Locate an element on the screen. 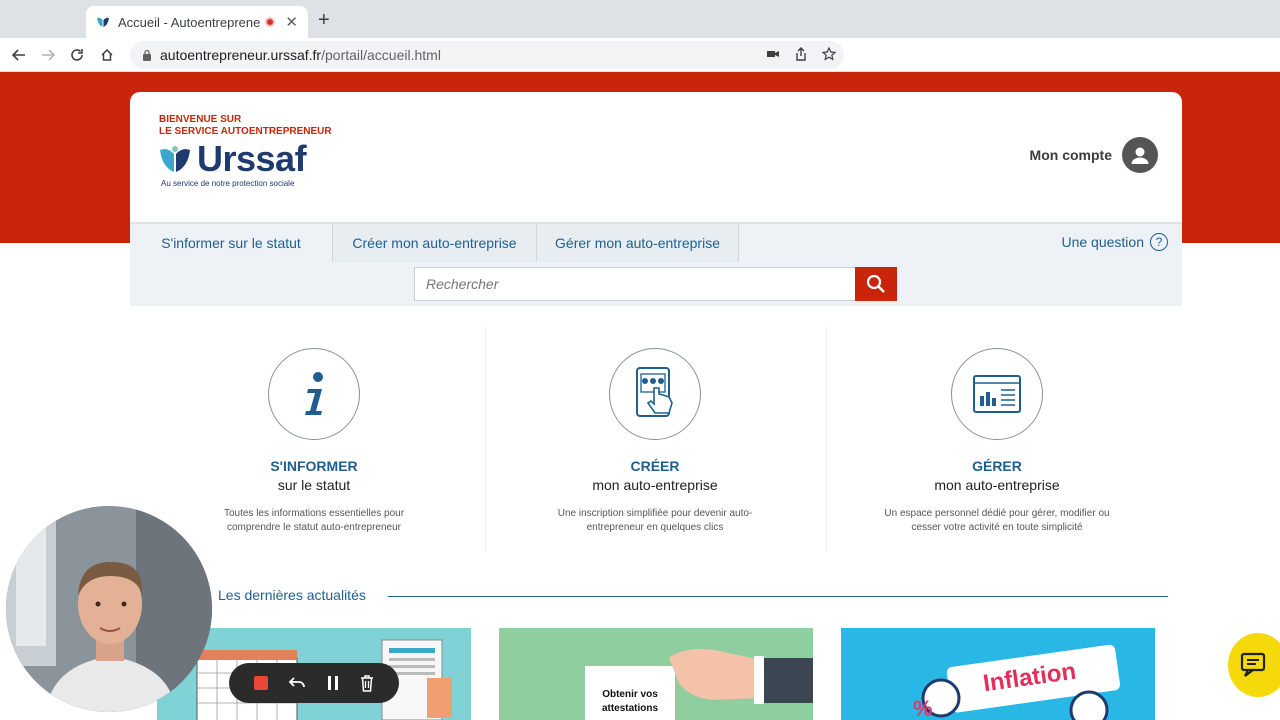 The width and height of the screenshot is (1280, 720). welcome-line-1: BIENVENUE SUR is located at coordinates (200, 119).